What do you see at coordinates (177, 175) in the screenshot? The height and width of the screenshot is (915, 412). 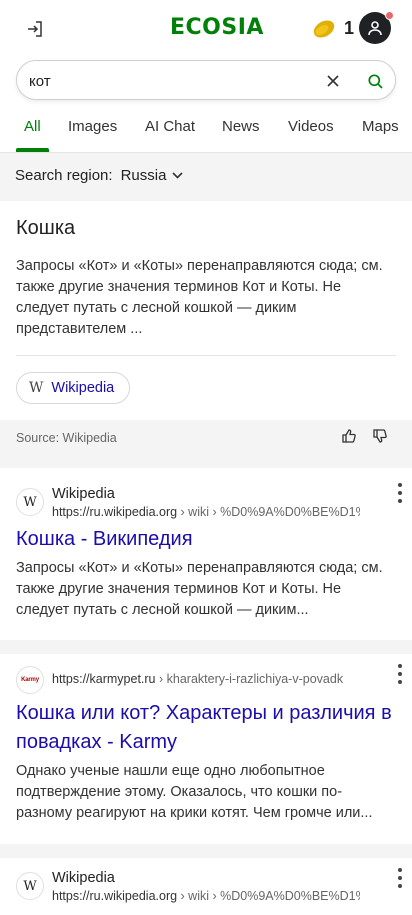 I see `chevron-down-icon` at bounding box center [177, 175].